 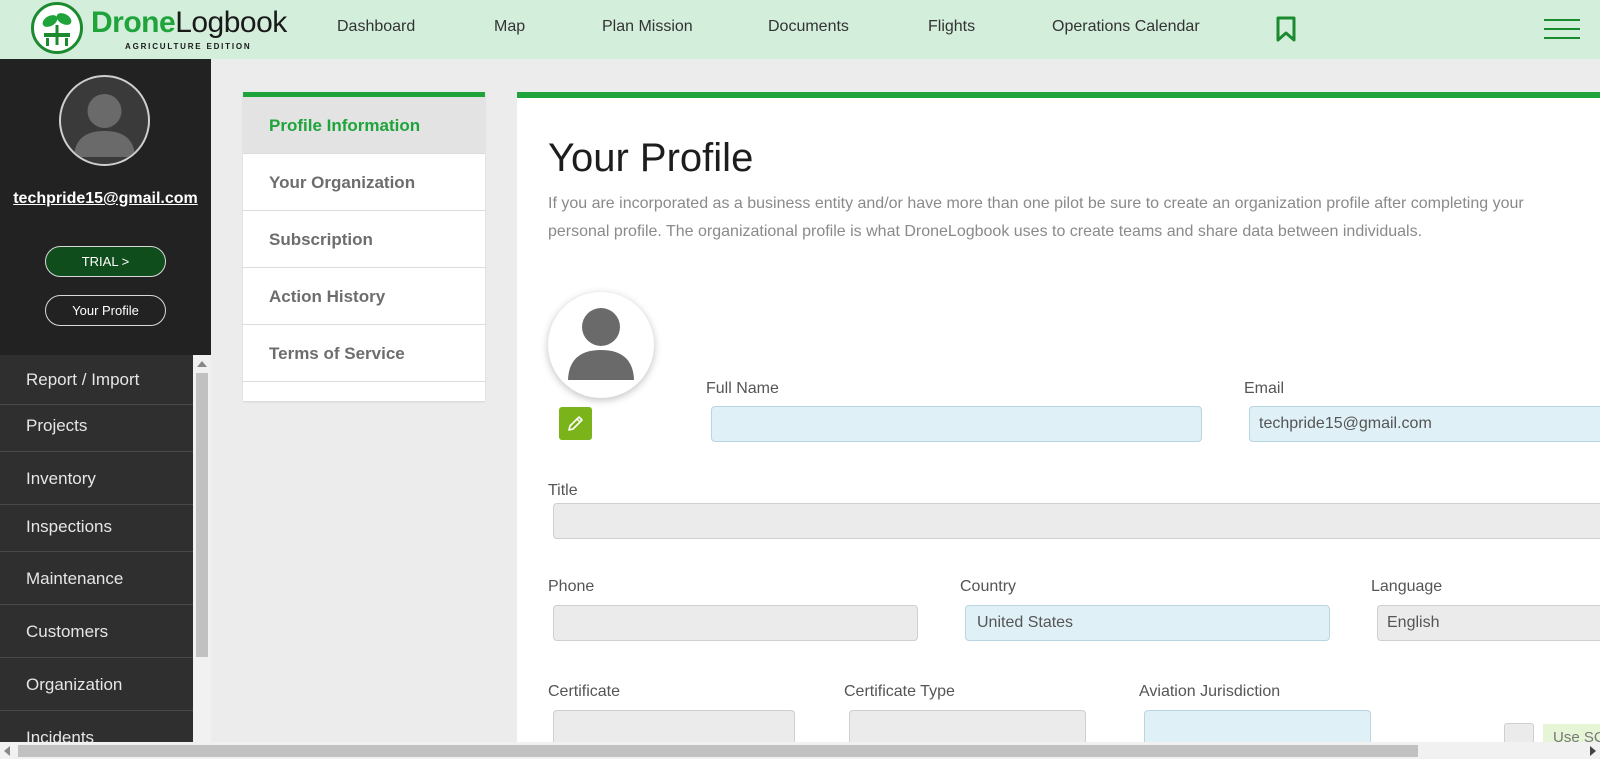 I want to click on sidebar-item-customers: Customers, so click(x=96, y=631).